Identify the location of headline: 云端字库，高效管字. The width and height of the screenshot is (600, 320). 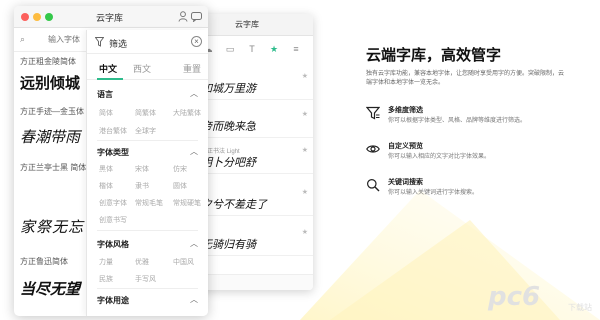
(434, 55).